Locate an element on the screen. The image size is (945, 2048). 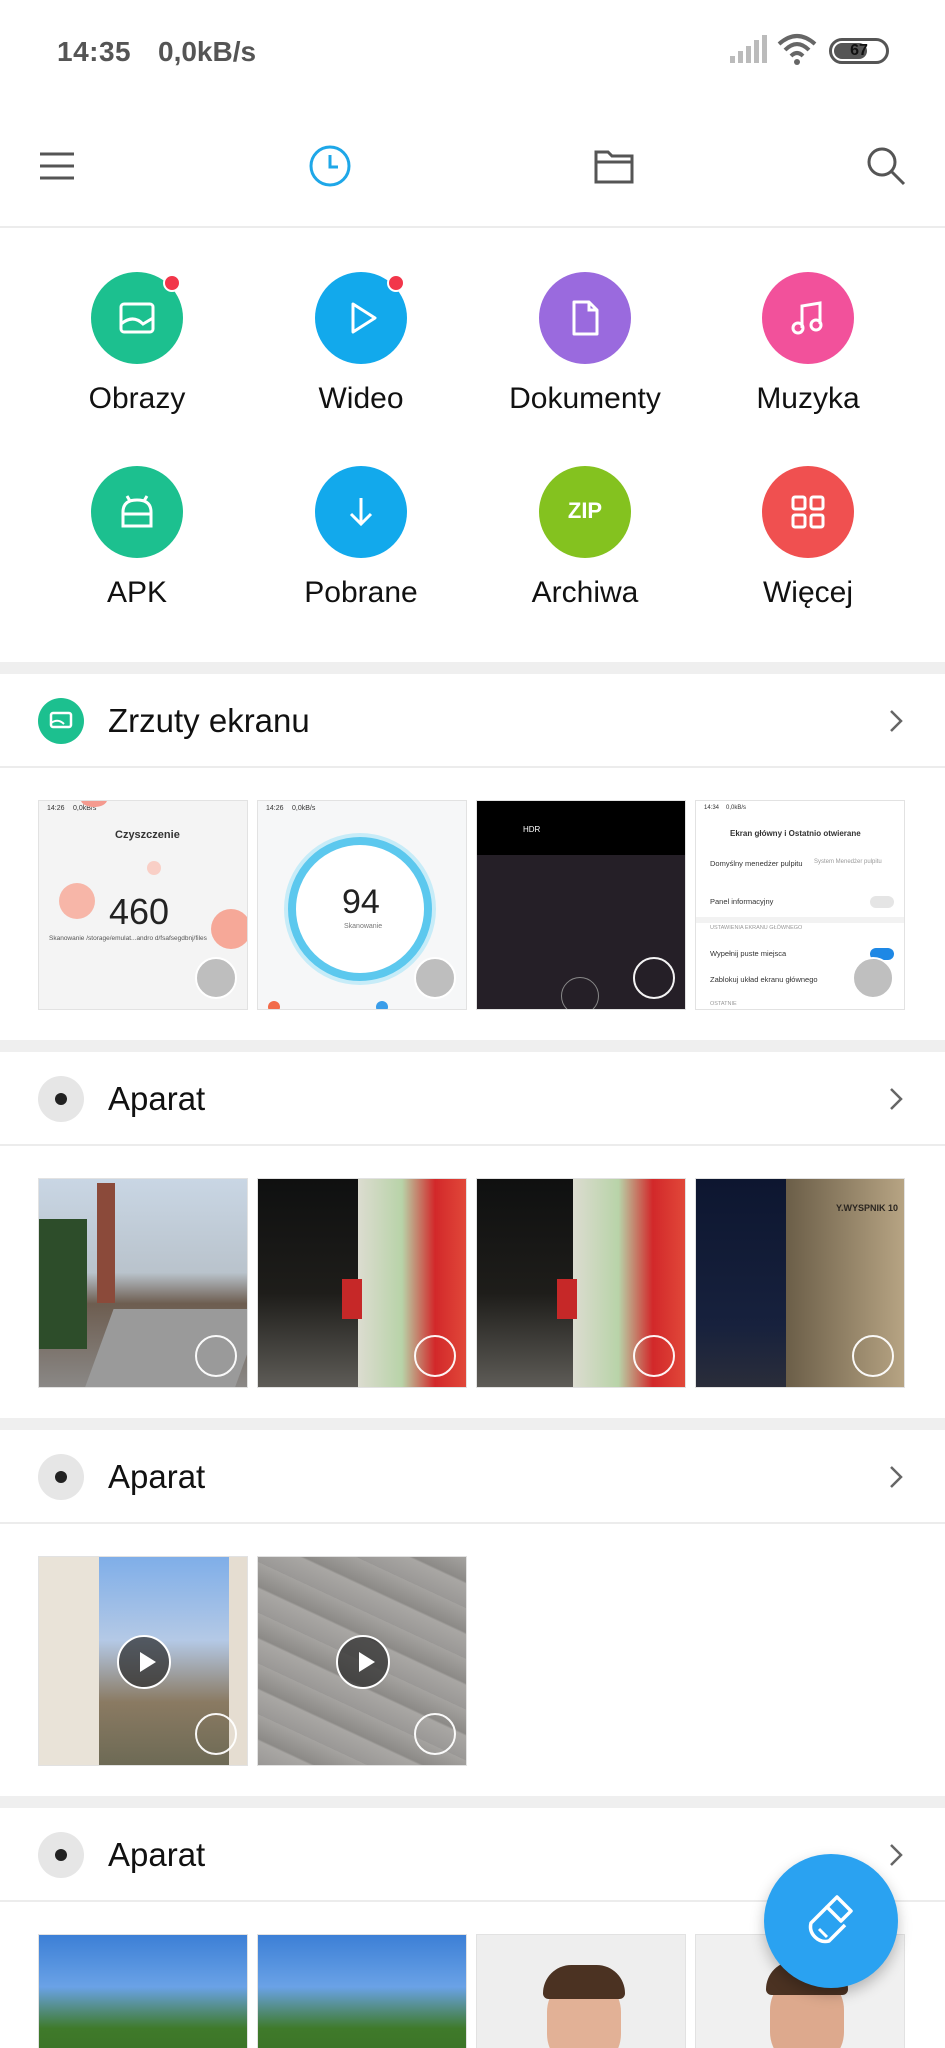
category-label: Dokumenty is located at coordinates (585, 398).